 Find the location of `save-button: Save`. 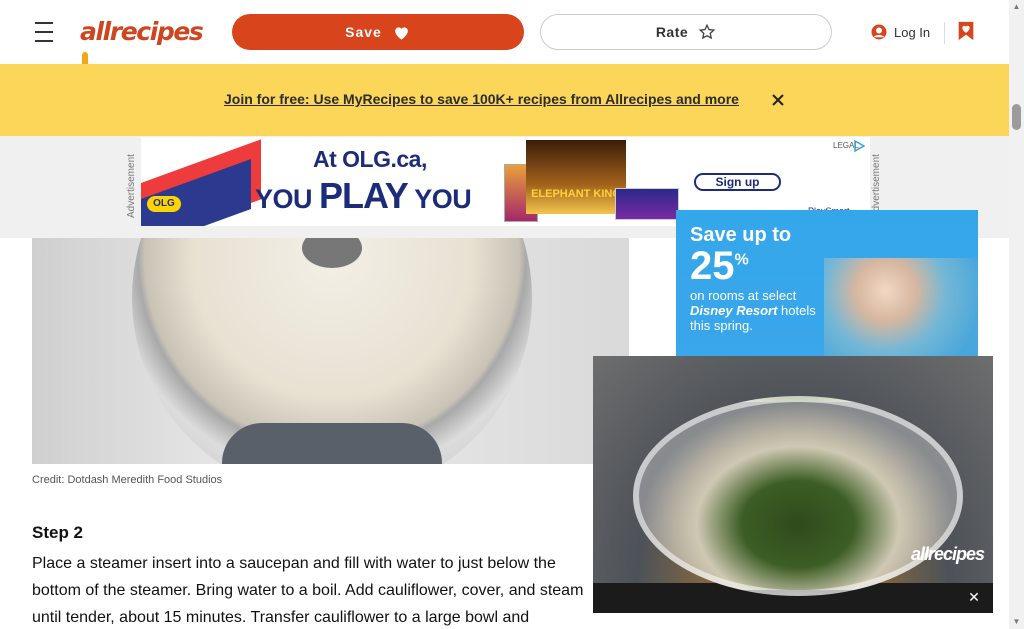

save-button: Save is located at coordinates (378, 32).